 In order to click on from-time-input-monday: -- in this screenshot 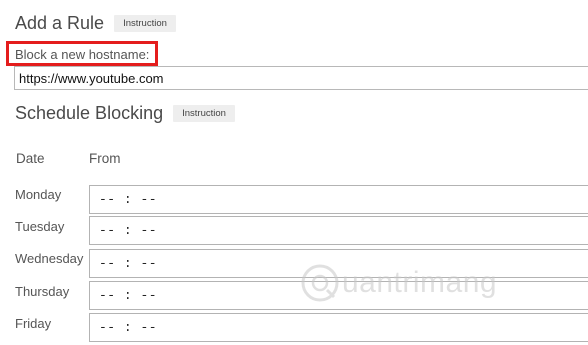, I will do `click(338, 199)`.